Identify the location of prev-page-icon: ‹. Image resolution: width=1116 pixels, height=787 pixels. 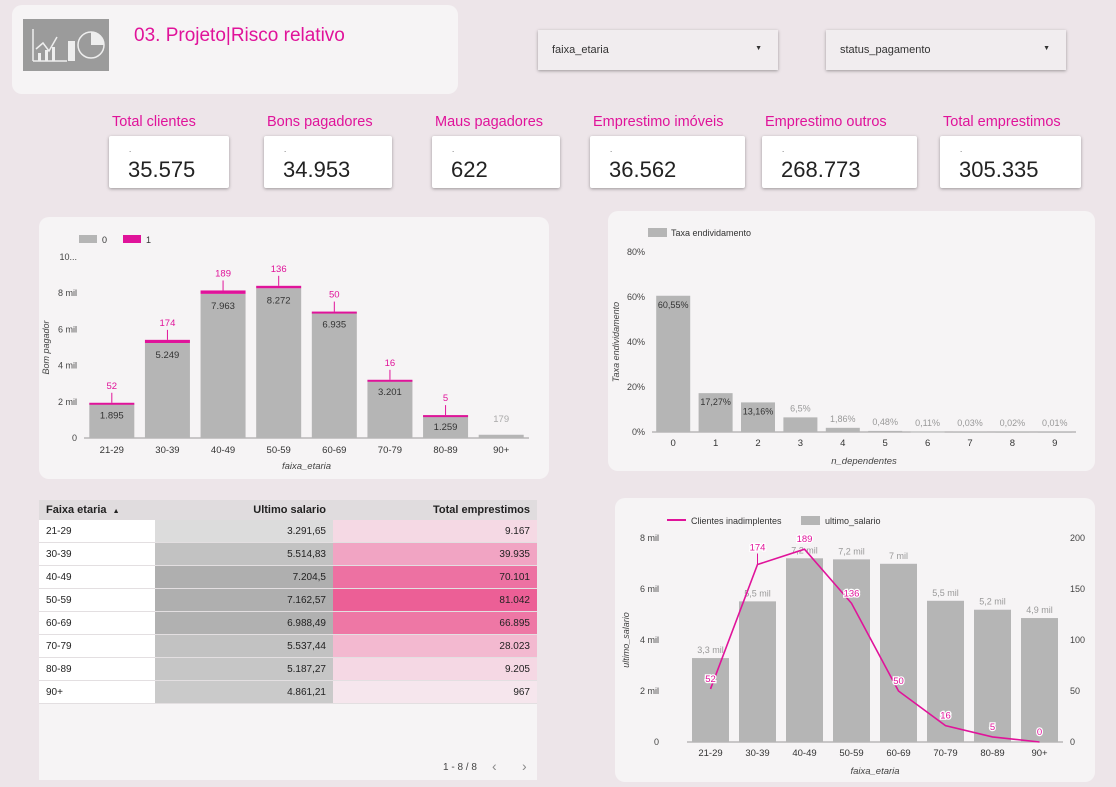
(494, 766).